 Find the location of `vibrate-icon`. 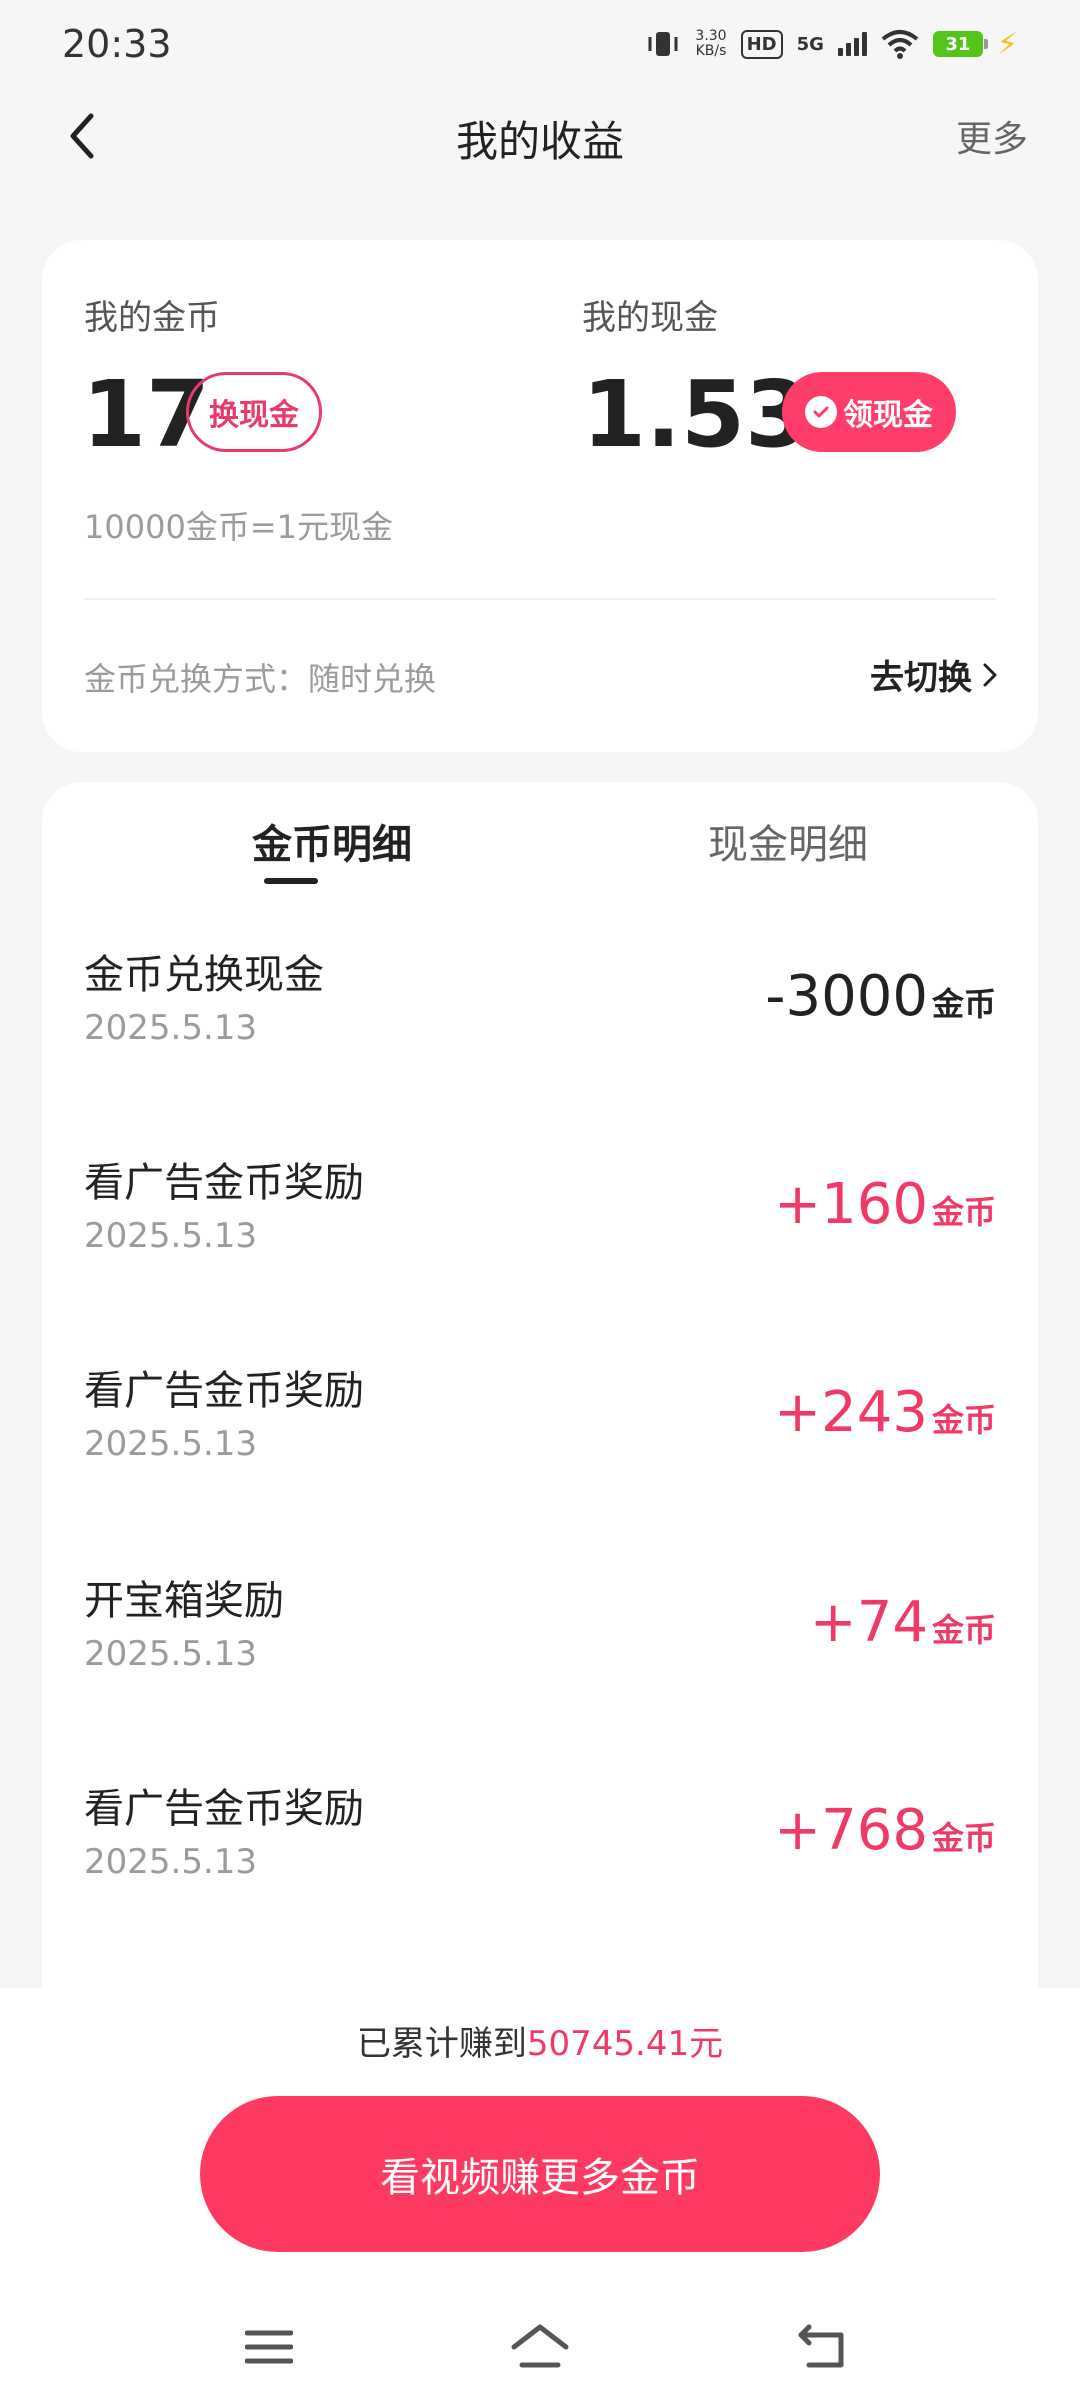

vibrate-icon is located at coordinates (663, 44).